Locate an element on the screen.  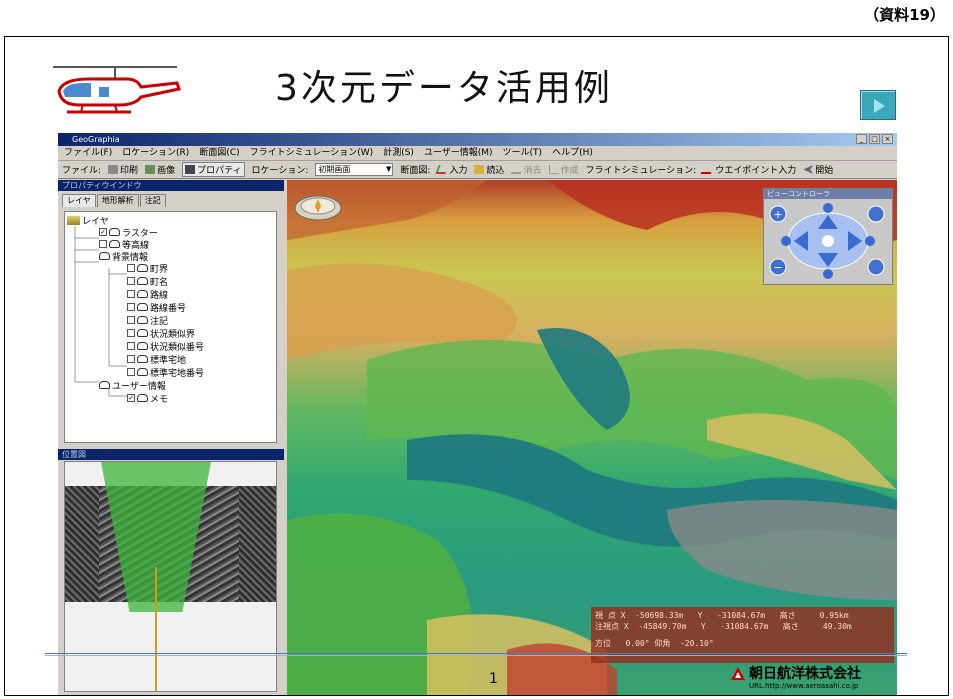
section-erase-button: 消去 is located at coordinates (526, 169).